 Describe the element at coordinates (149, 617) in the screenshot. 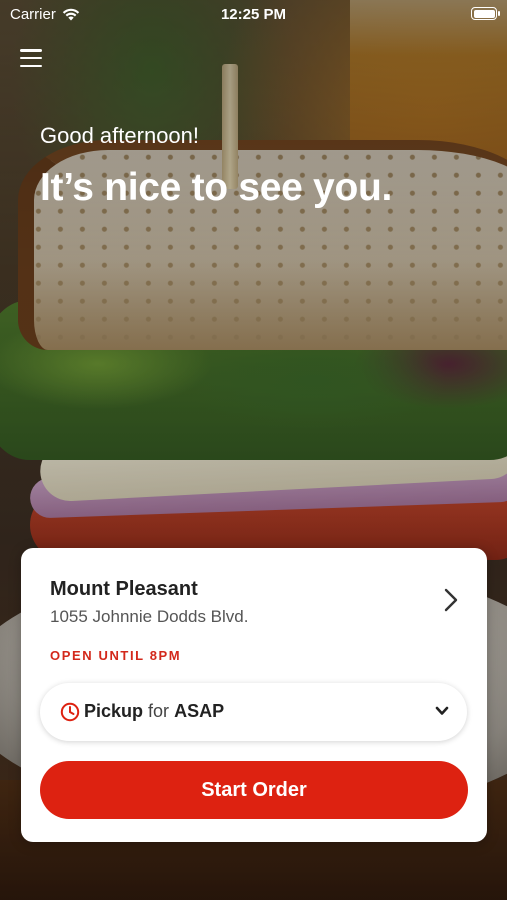

I see `location-address: 1055 Johnnie Dodds Blvd.` at that location.